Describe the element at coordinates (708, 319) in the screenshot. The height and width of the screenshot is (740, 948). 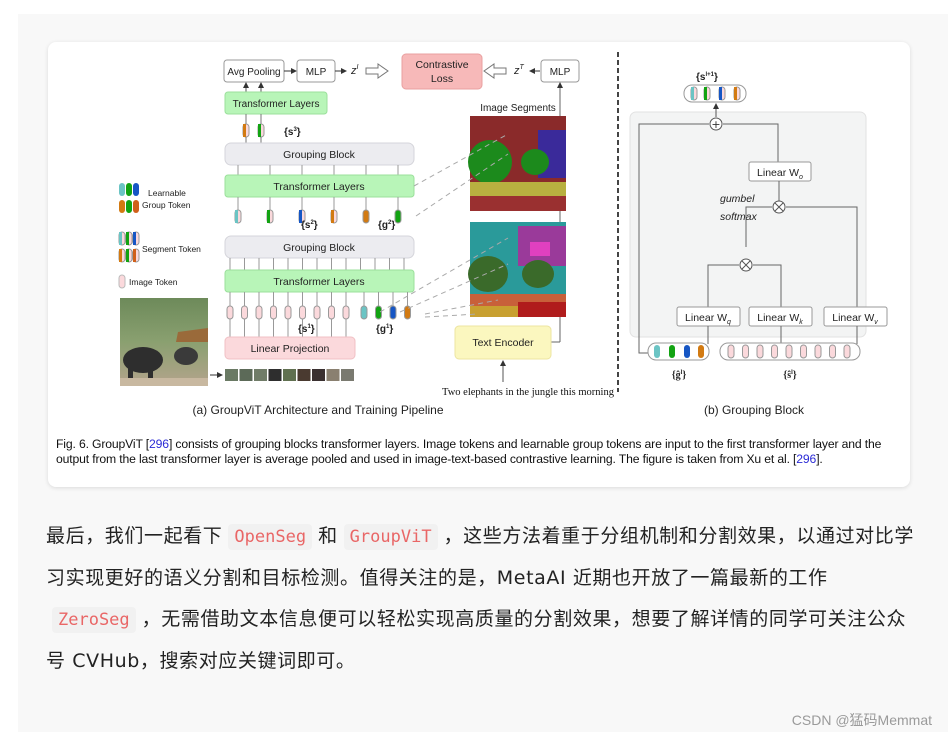
I see `svg-text: Linear Wq` at that location.